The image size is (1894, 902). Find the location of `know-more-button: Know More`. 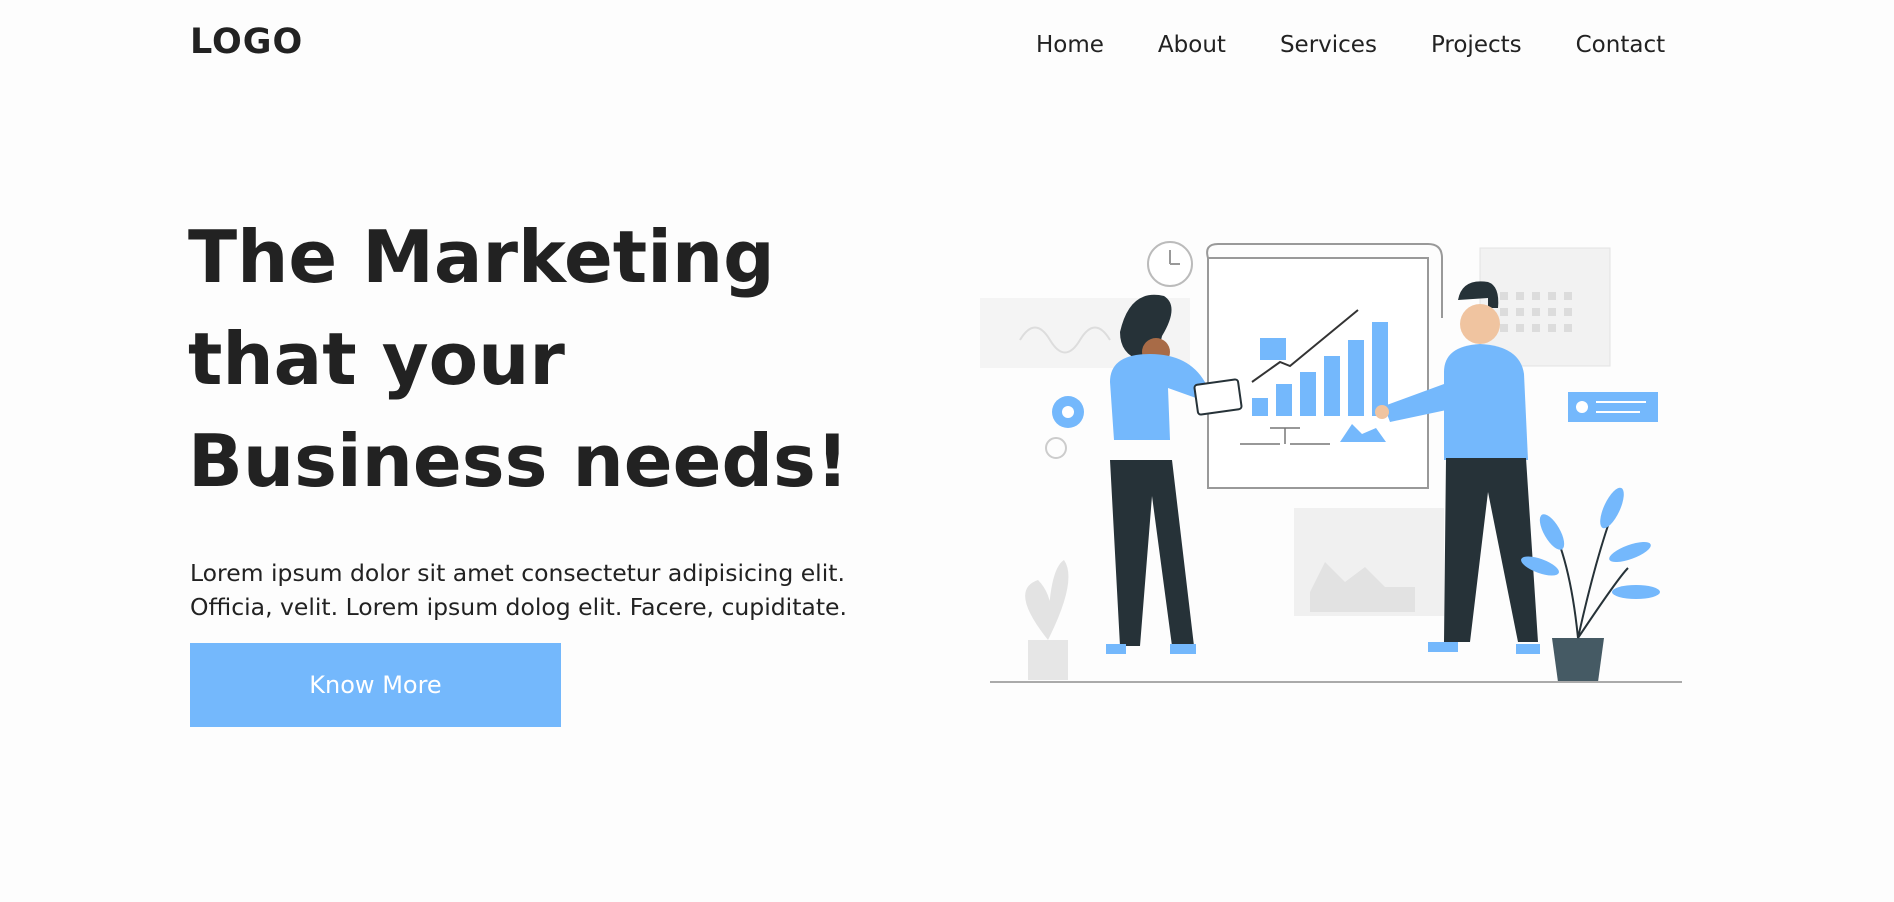

know-more-button: Know More is located at coordinates (375, 685).